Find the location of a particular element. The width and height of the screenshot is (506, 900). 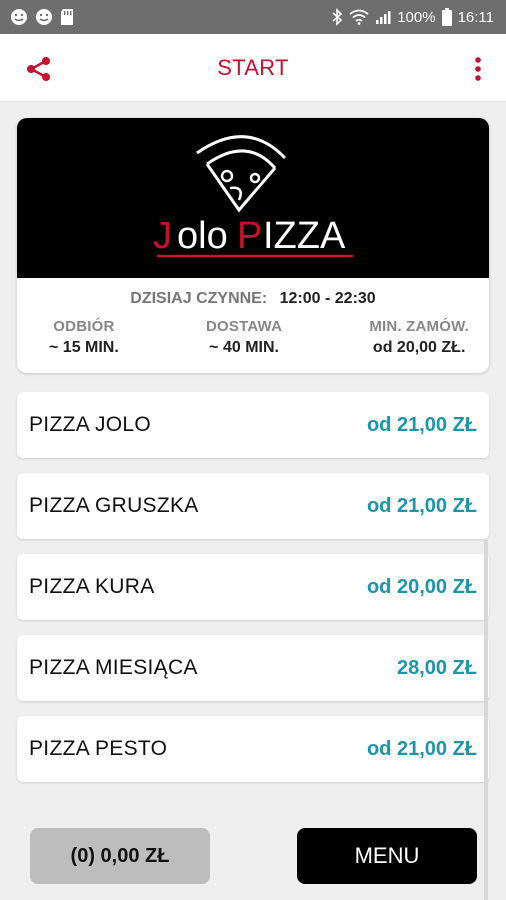

cart-button: (0) 0,00 ZŁ is located at coordinates (120, 856).